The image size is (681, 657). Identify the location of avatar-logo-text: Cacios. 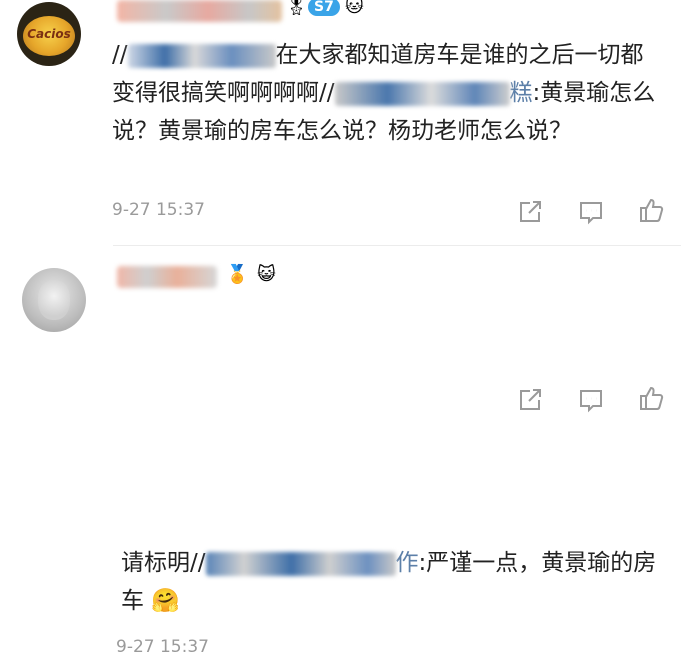
(49, 34).